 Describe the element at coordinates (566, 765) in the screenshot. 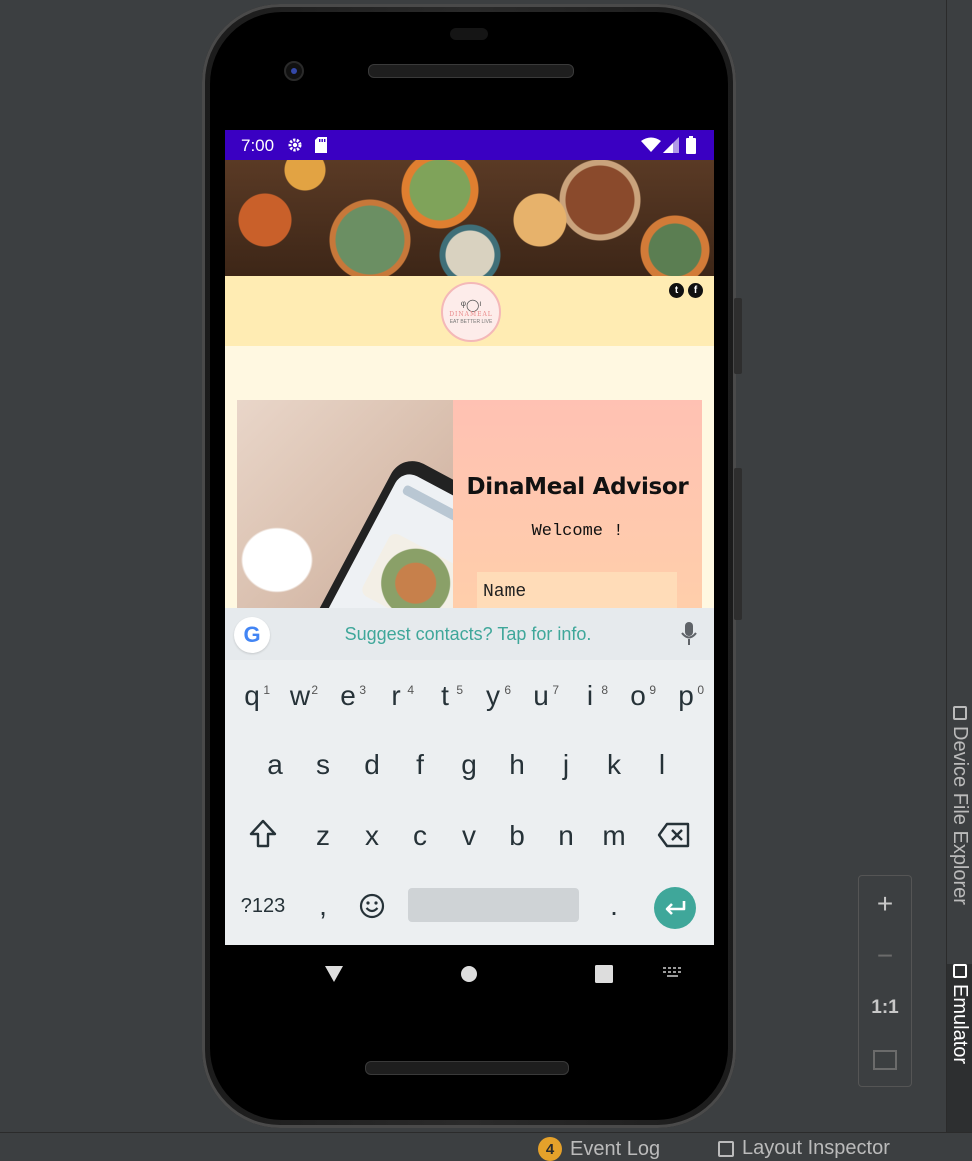

I see `key-j: j` at that location.